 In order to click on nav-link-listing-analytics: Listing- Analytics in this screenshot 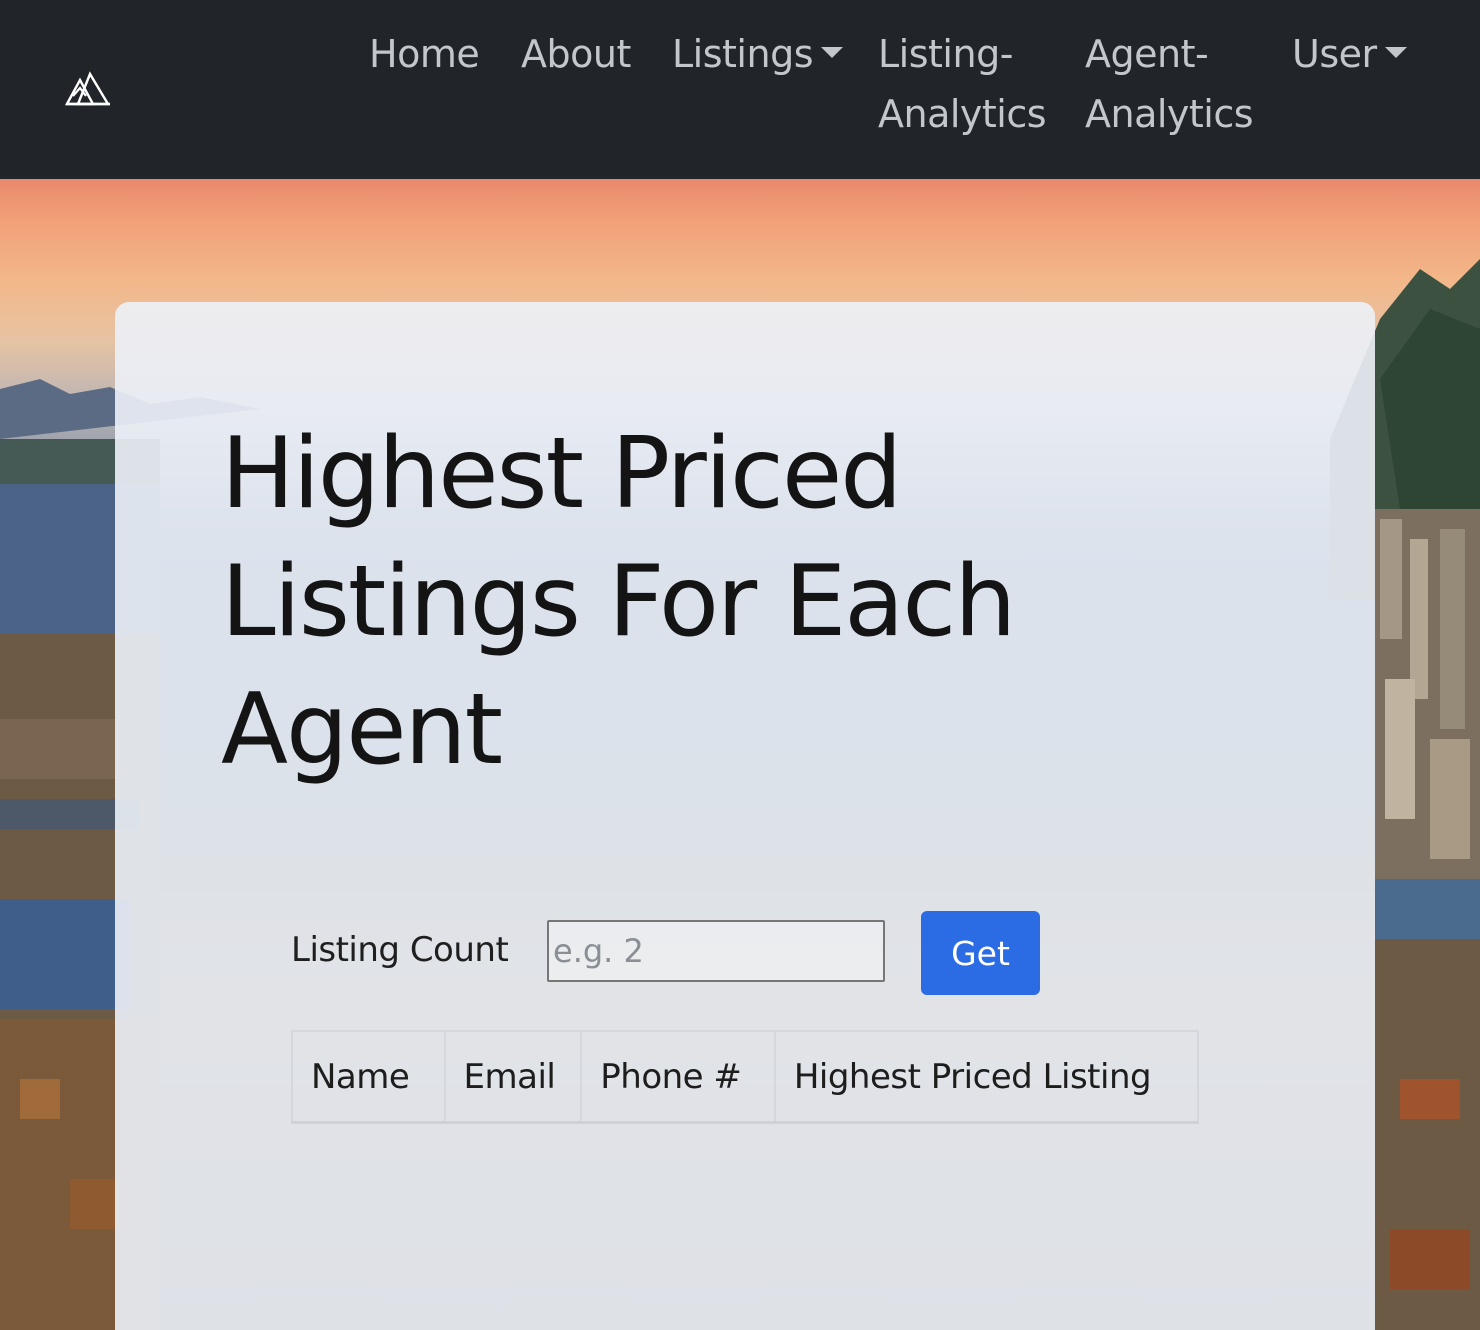, I will do `click(962, 84)`.